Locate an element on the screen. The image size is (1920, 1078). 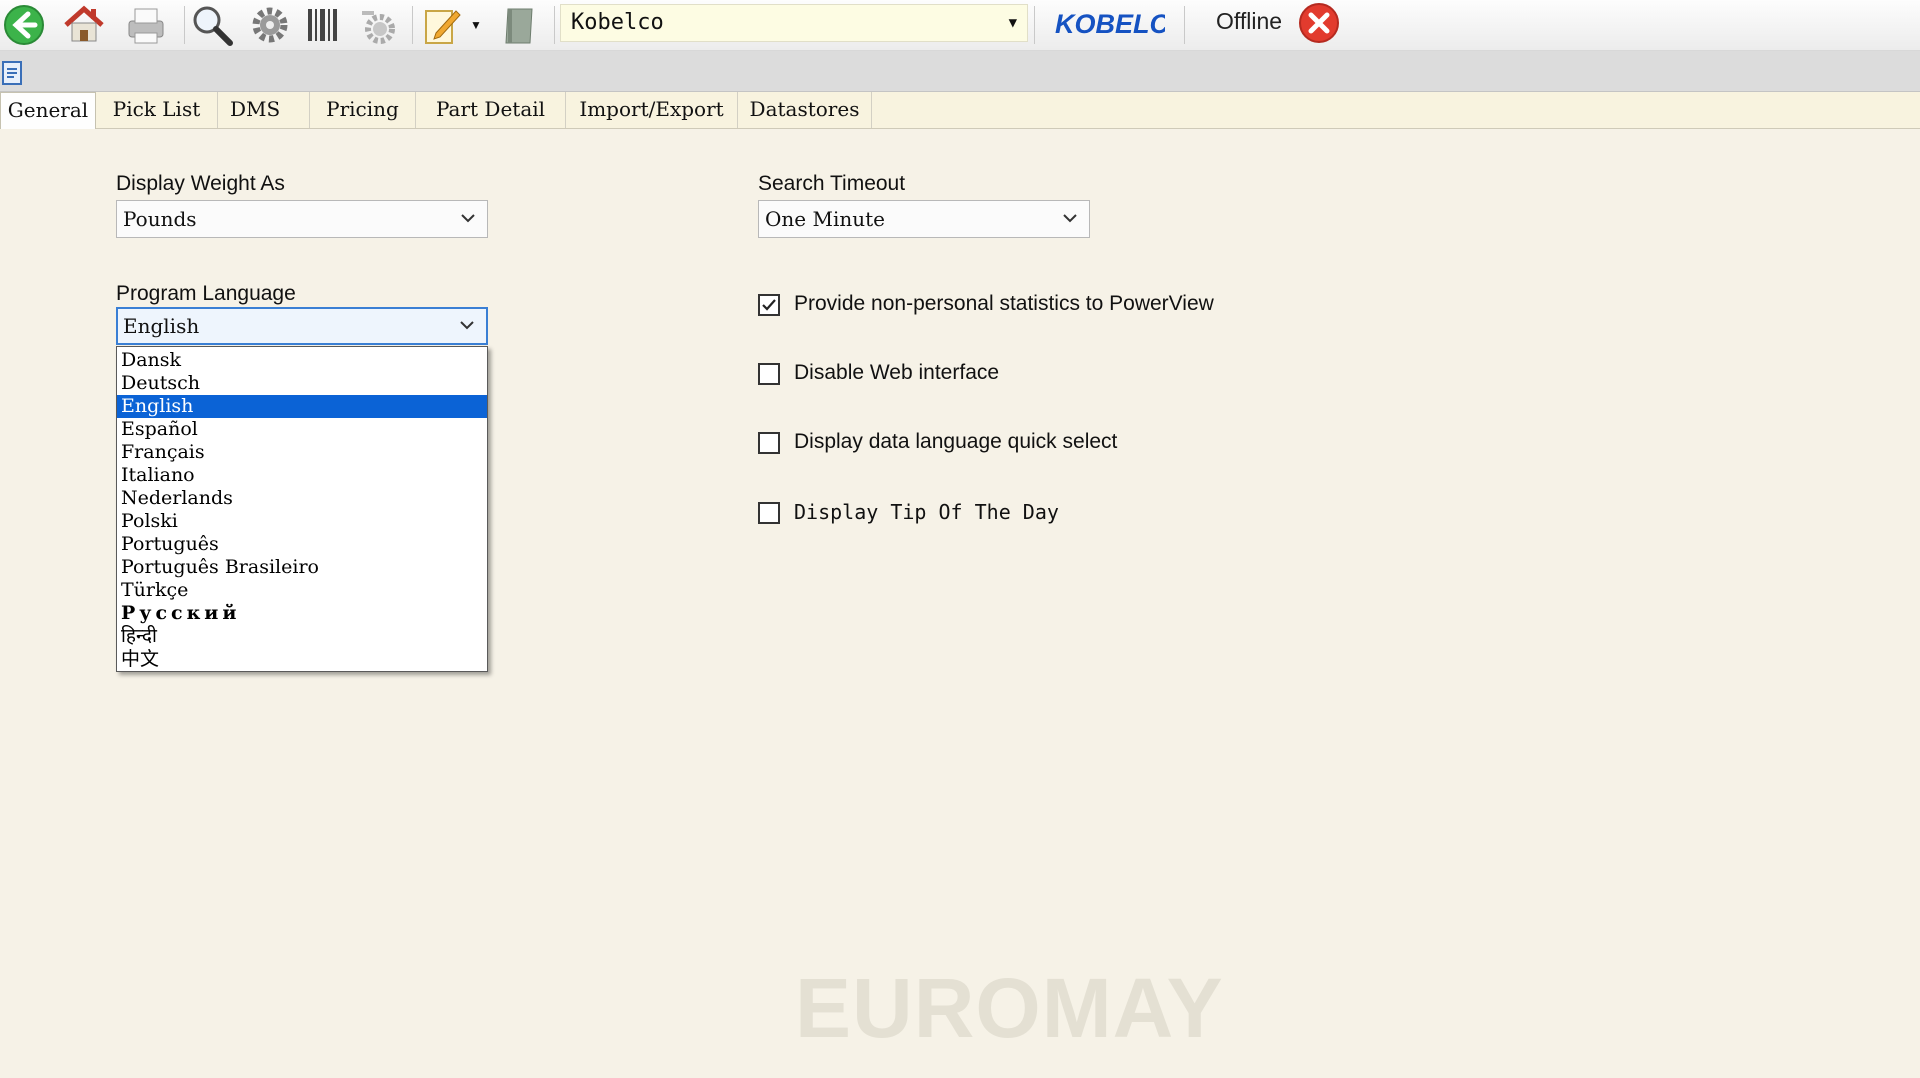
display-weight-value: Pounds is located at coordinates (160, 219).